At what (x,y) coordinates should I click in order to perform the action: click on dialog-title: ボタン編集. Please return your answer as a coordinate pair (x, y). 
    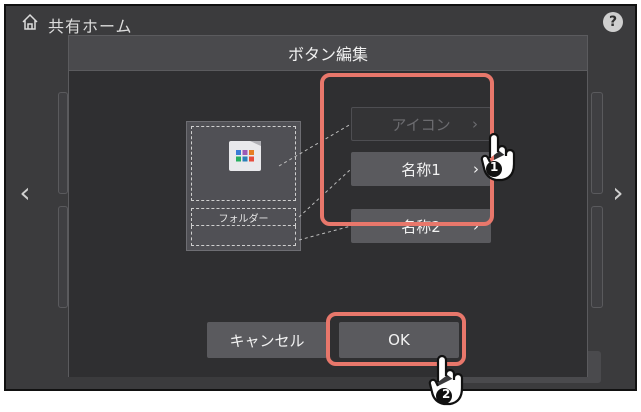
    Looking at the image, I should click on (328, 53).